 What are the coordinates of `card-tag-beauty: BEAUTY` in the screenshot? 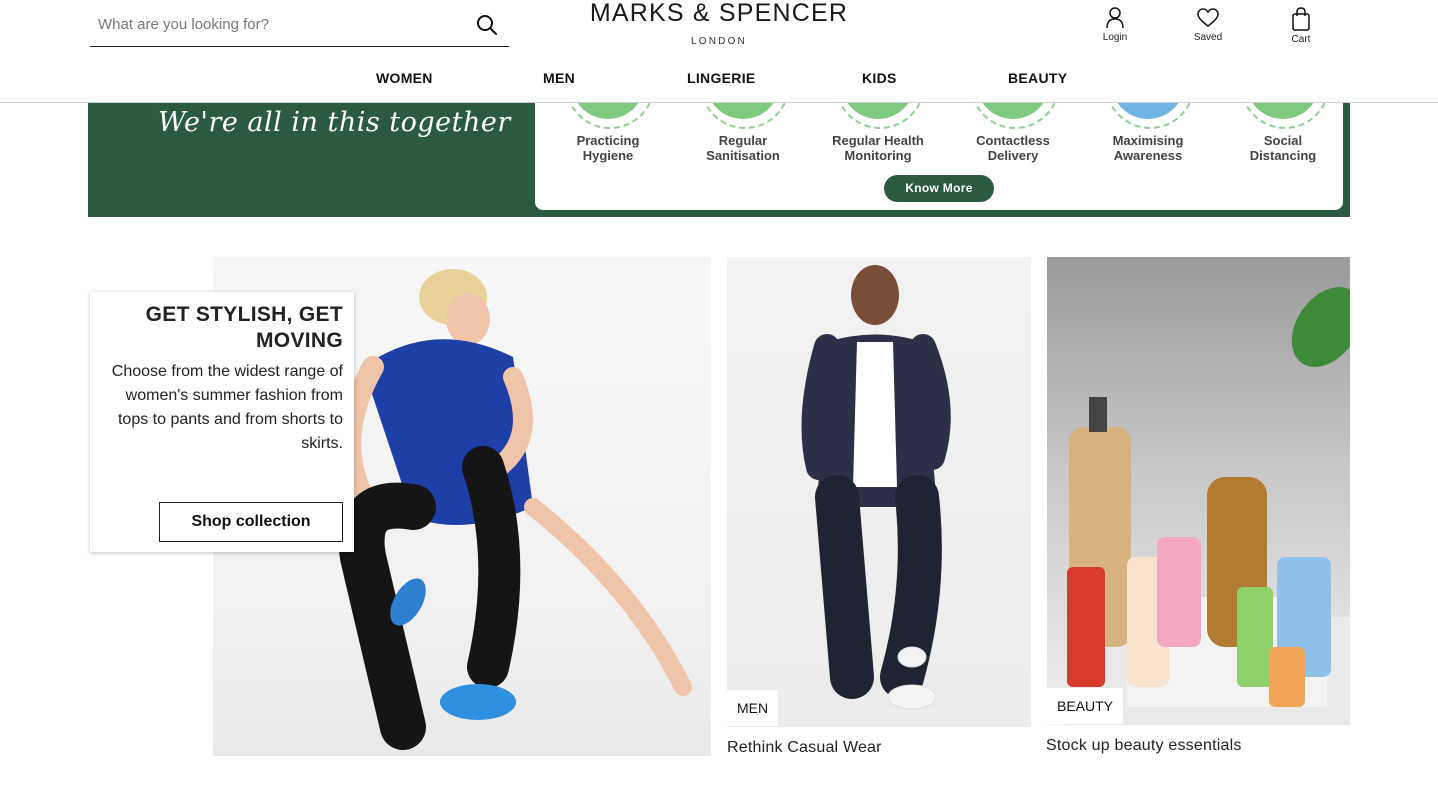 It's located at (1085, 706).